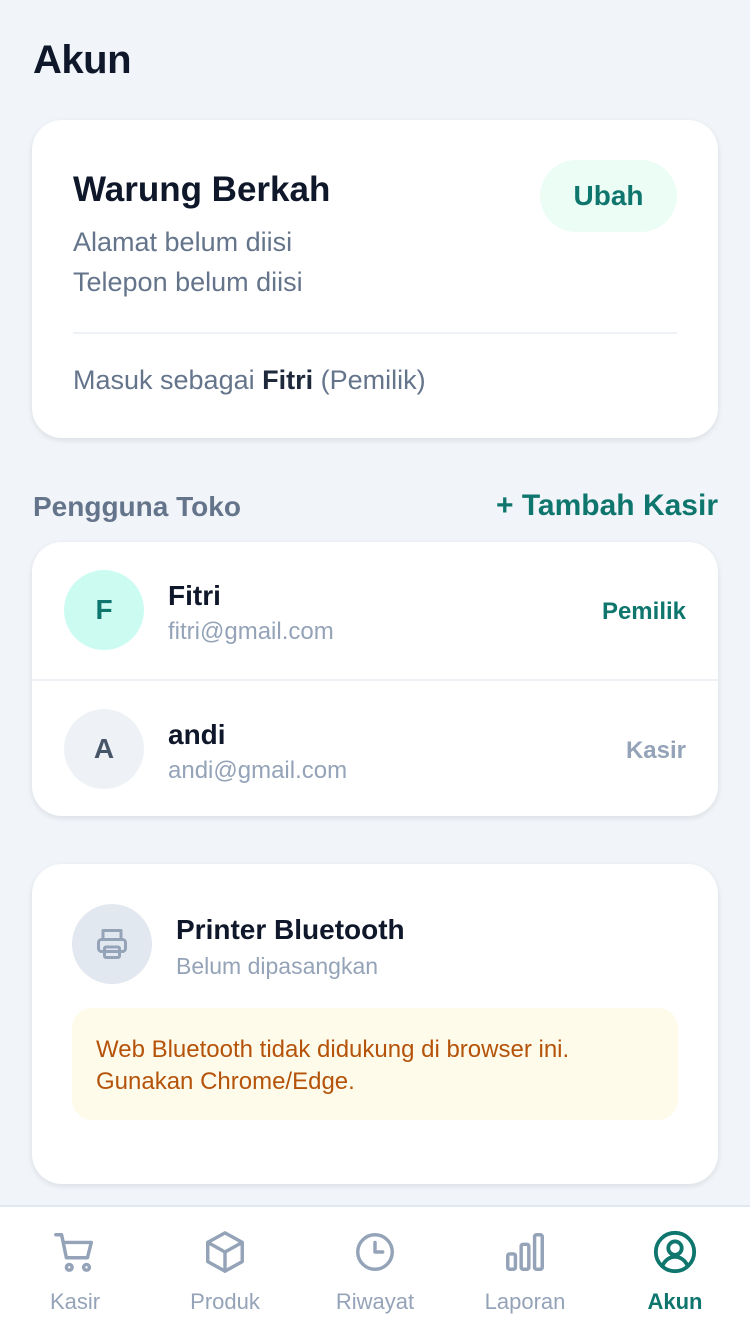 Image resolution: width=750 pixels, height=1334 pixels. What do you see at coordinates (225, 1252) in the screenshot?
I see `box-icon` at bounding box center [225, 1252].